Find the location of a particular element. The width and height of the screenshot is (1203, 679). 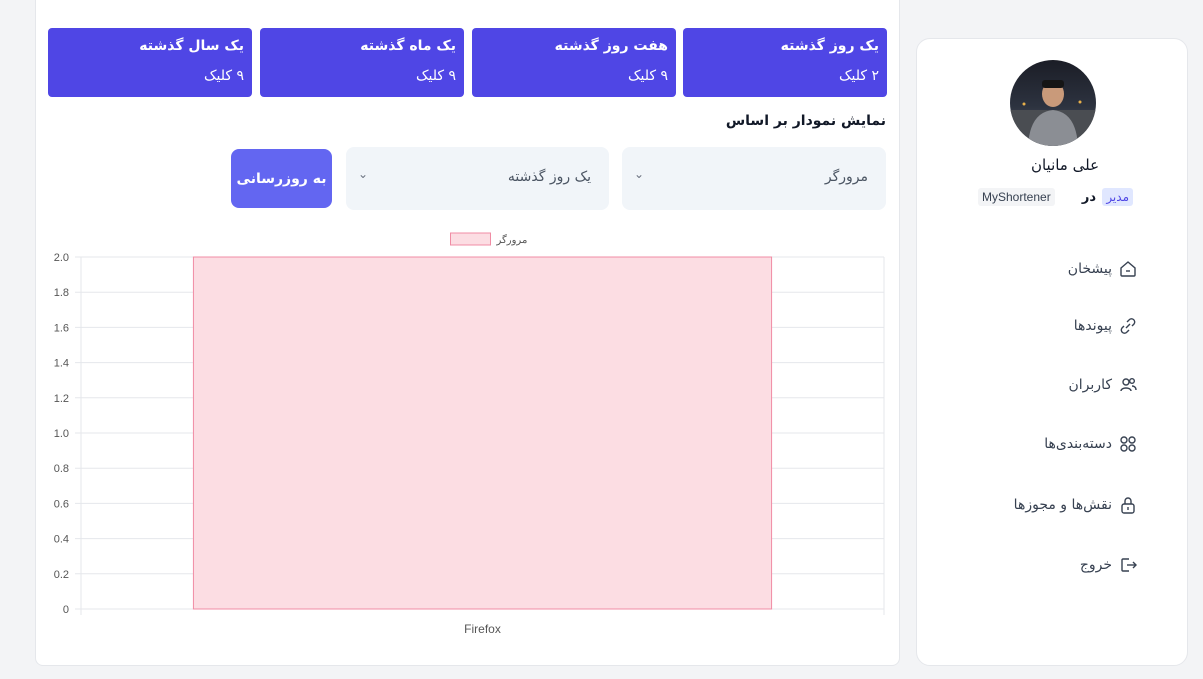

chart-type-select: مرورگر ⌄ is located at coordinates (754, 178).